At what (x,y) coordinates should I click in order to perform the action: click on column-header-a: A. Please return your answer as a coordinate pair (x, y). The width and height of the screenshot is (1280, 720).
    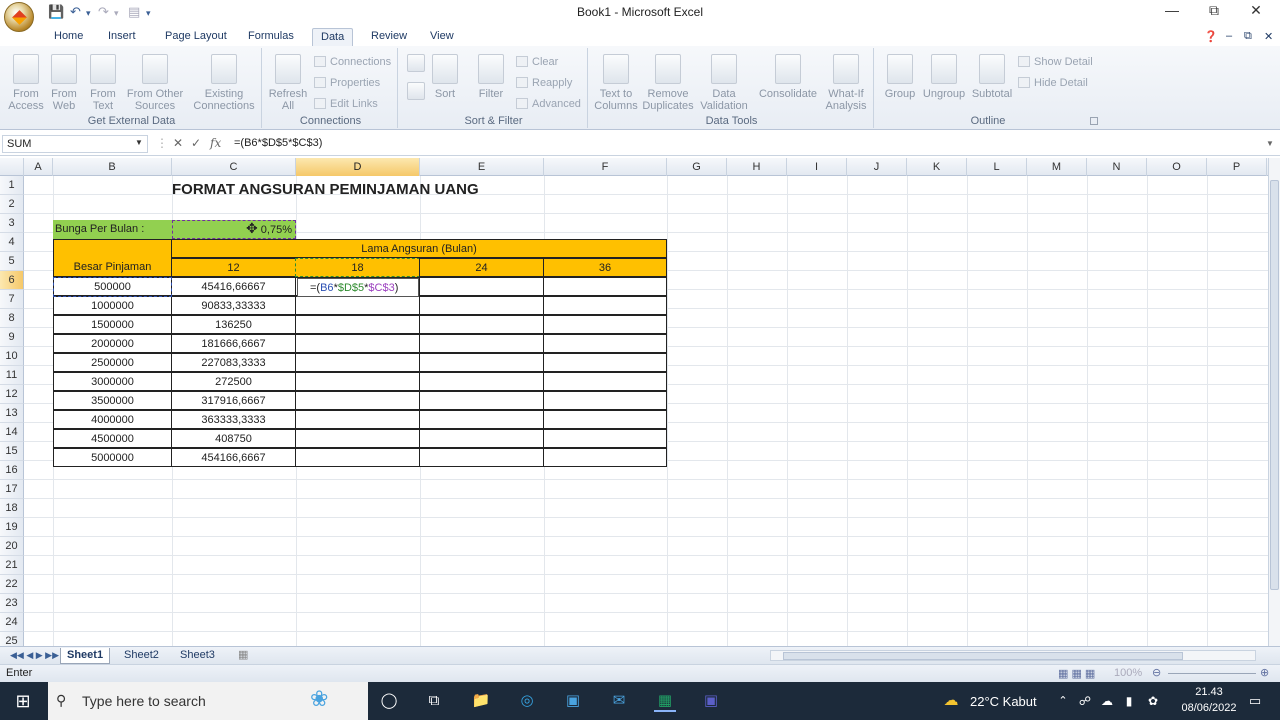
    Looking at the image, I should click on (38, 167).